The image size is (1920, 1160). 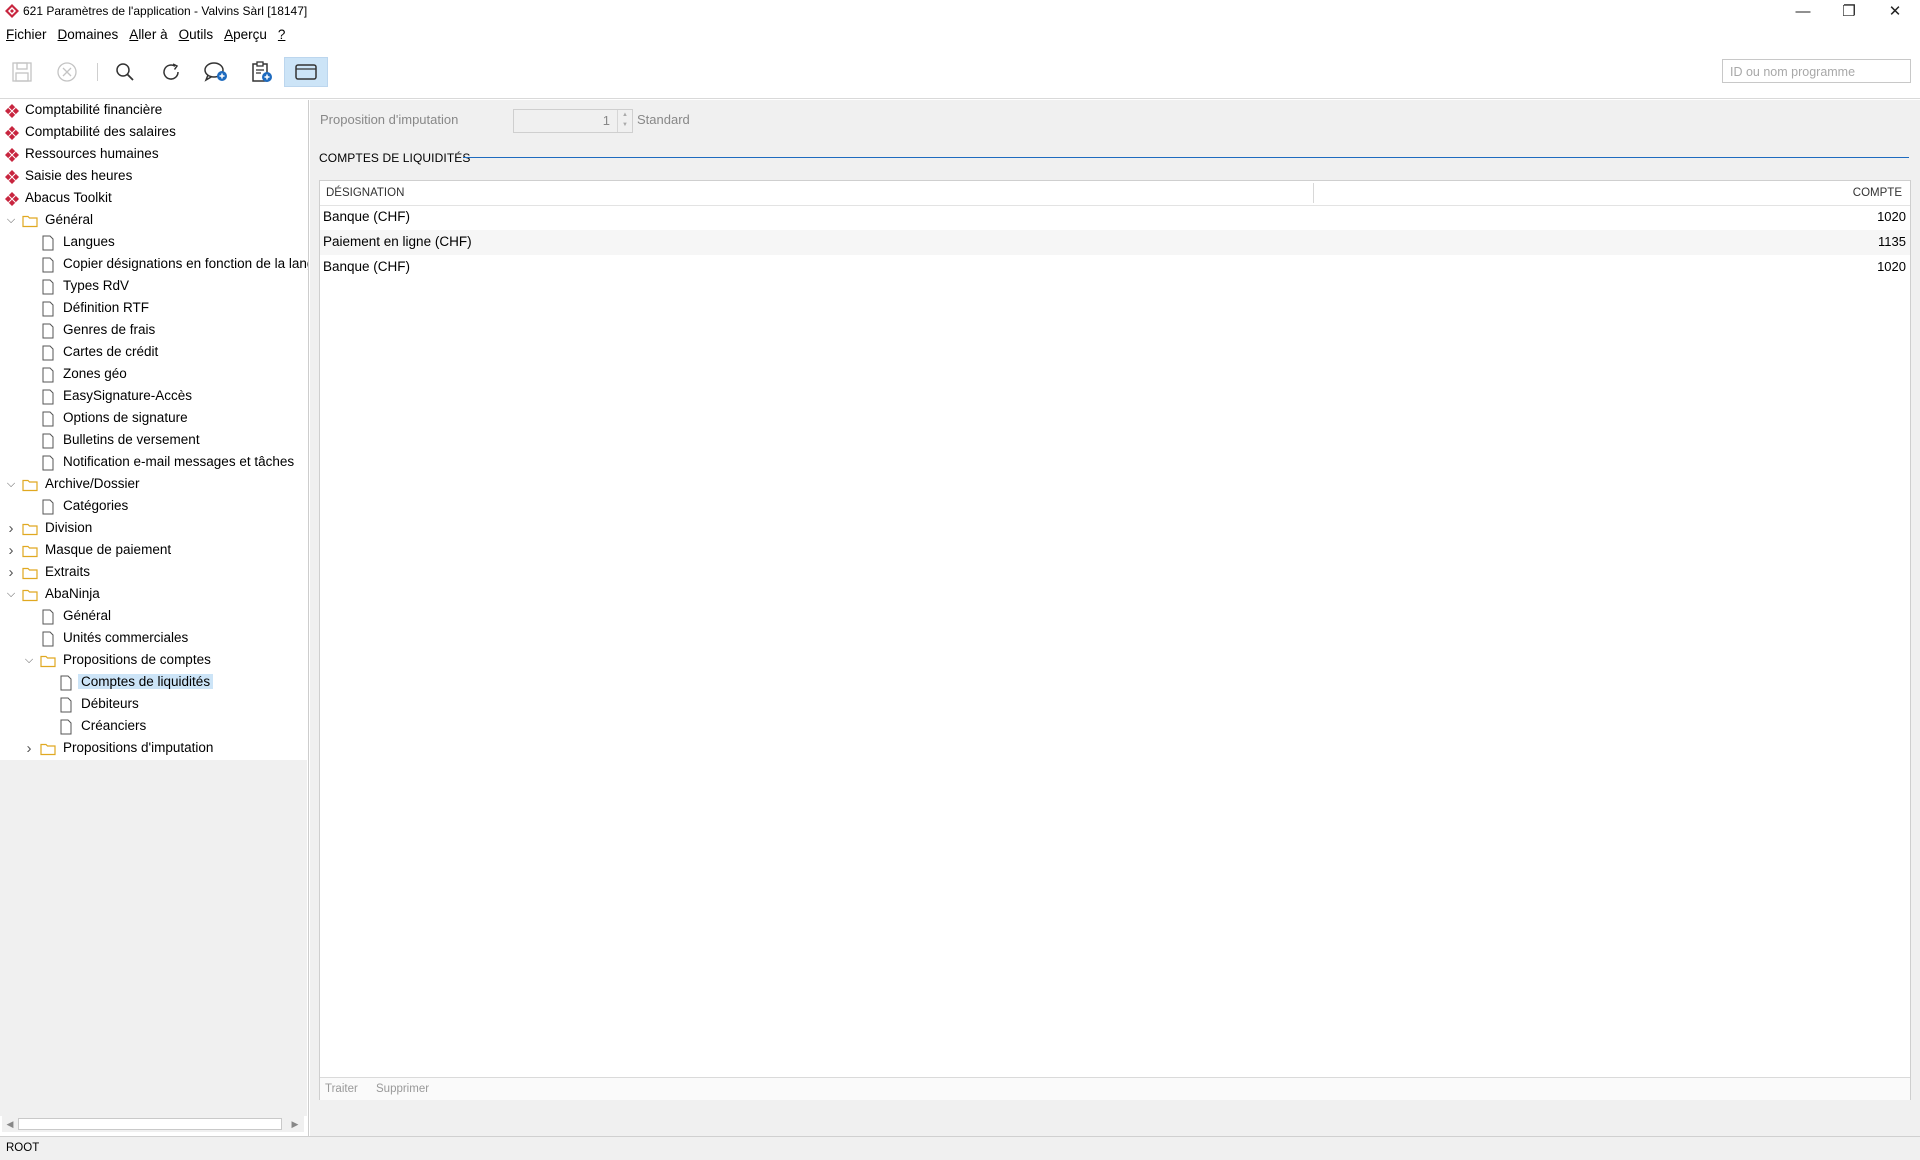 What do you see at coordinates (245, 35) in the screenshot?
I see `menu-apercu: Aperçu` at bounding box center [245, 35].